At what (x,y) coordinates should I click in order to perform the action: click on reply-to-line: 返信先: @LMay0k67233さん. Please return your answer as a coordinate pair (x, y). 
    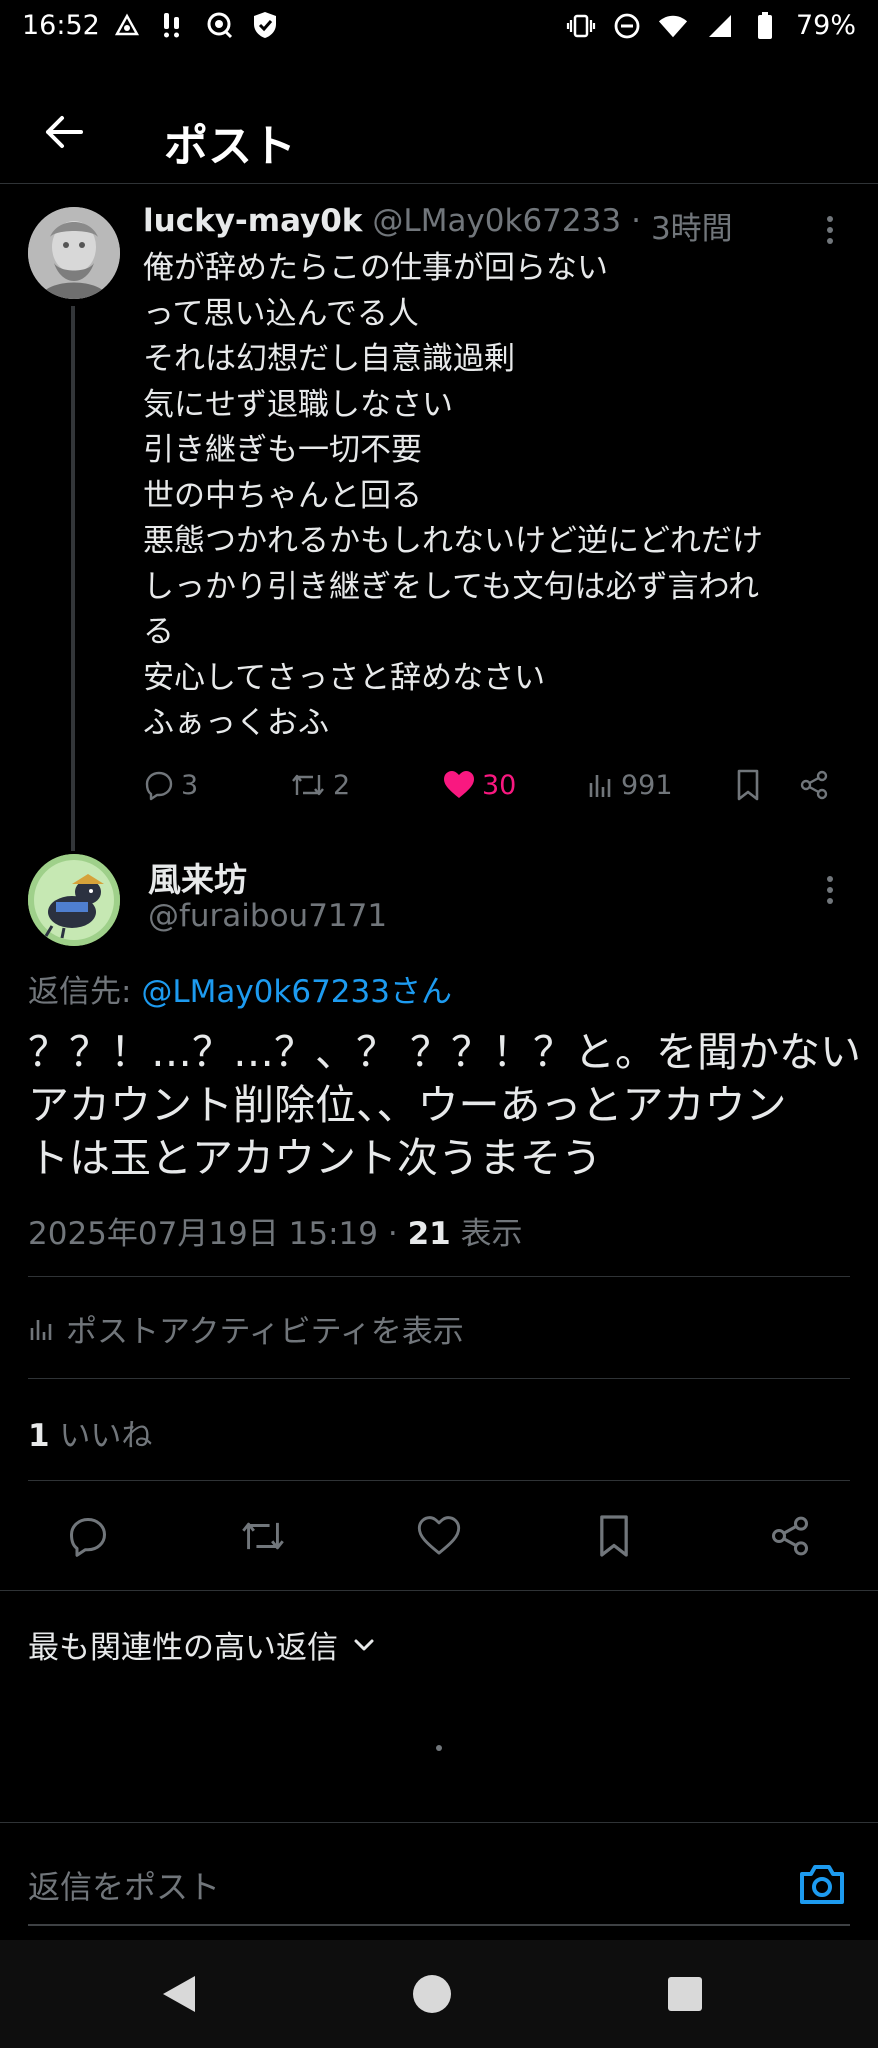
    Looking at the image, I should click on (240, 988).